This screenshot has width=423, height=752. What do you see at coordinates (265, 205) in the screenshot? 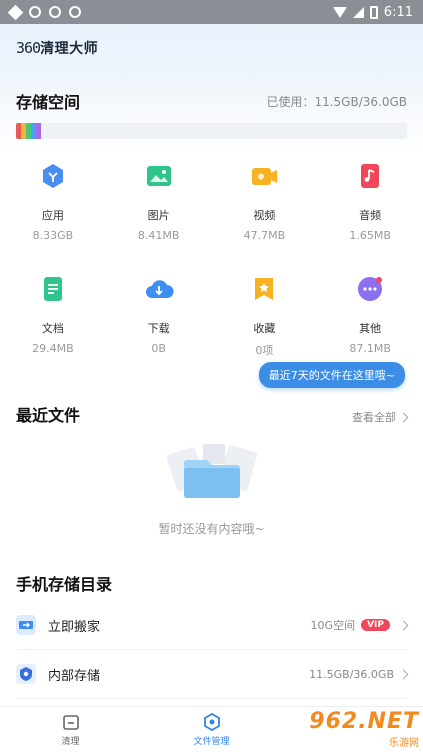
I see `category-video: 视频 47.7MB` at bounding box center [265, 205].